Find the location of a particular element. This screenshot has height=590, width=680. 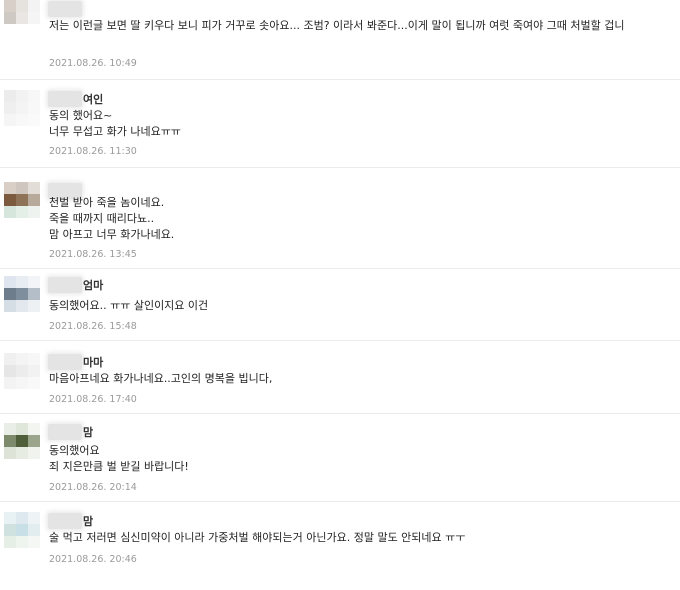

comment-nickname is located at coordinates (65, 9).